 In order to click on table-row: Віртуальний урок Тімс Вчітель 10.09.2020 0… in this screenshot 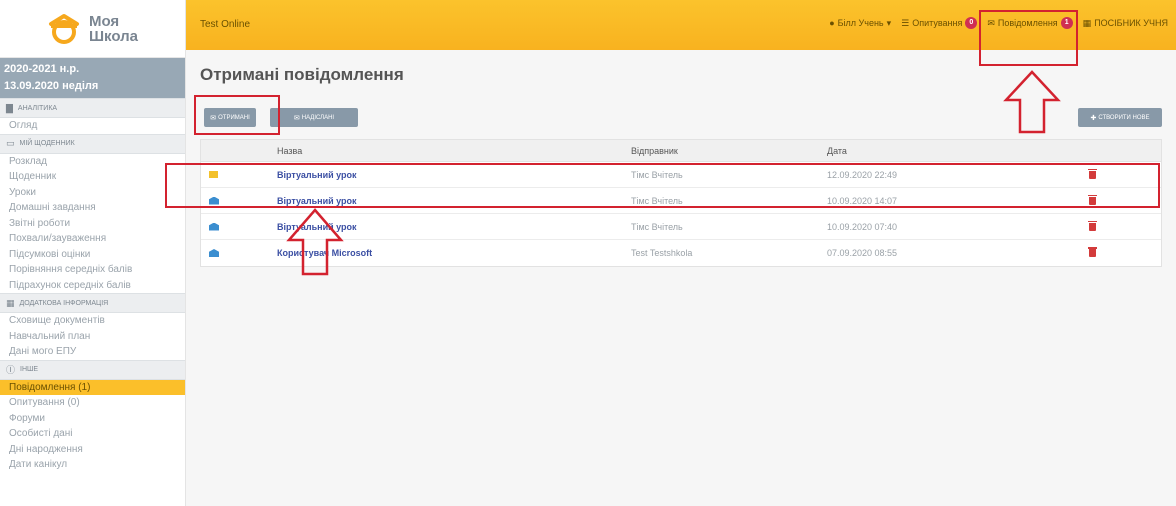, I will do `click(681, 227)`.